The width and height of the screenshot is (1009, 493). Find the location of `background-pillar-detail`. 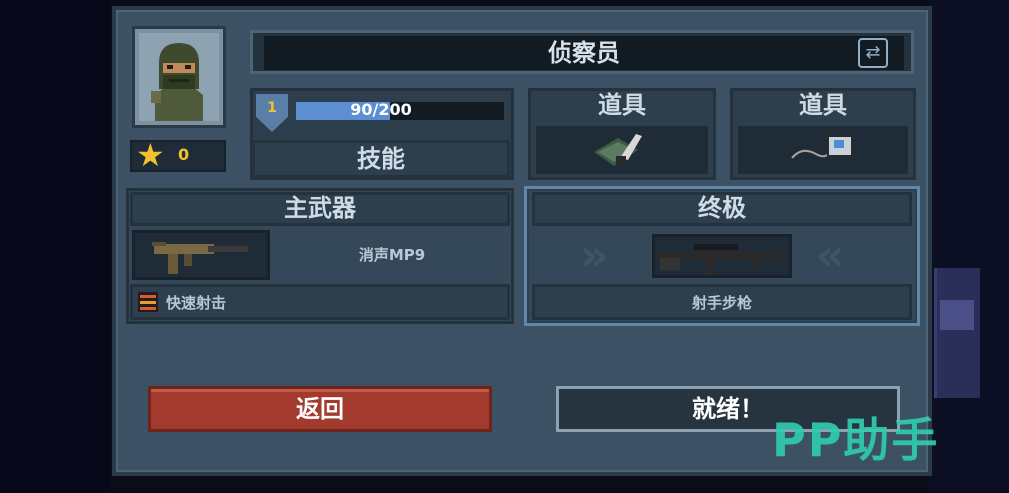

background-pillar-detail is located at coordinates (957, 315).